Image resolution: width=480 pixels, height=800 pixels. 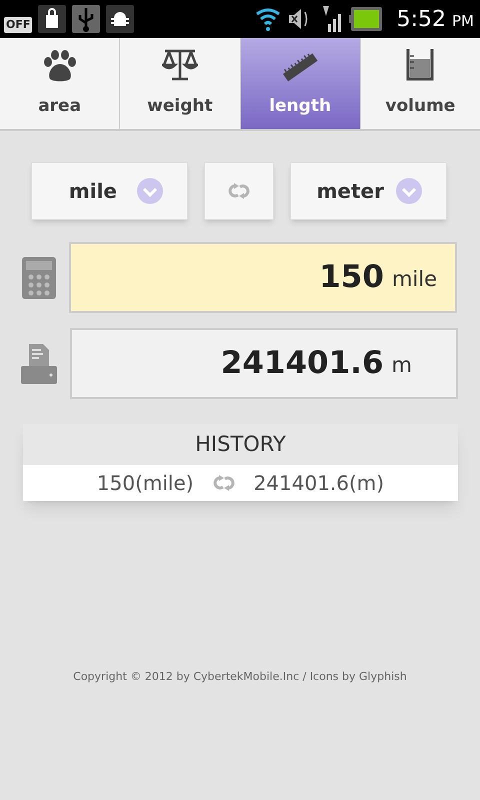 I want to click on scale-icon, so click(x=180, y=65).